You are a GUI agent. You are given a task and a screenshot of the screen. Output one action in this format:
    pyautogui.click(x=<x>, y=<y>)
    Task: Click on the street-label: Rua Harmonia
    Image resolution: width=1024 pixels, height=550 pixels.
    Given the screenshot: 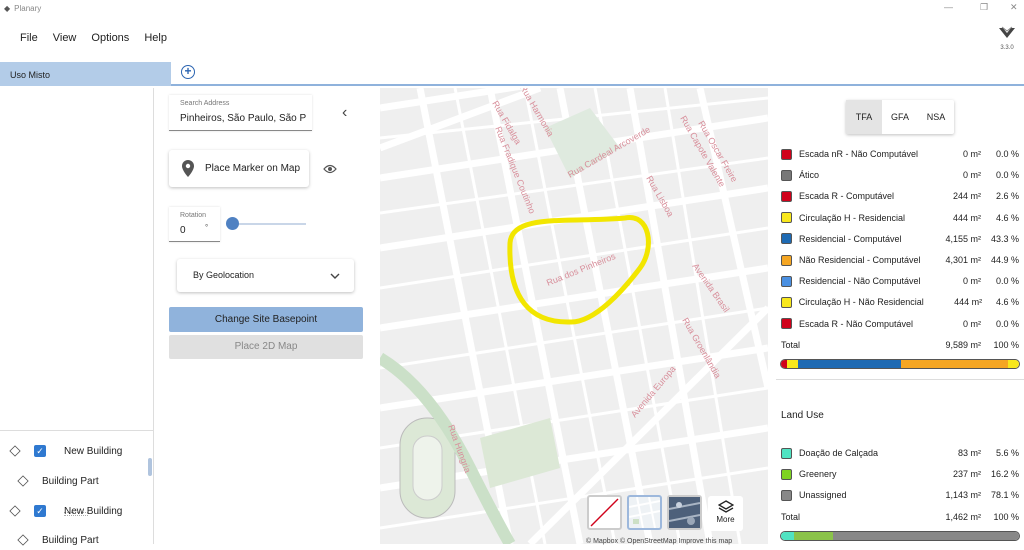 What is the action you would take?
    pyautogui.click(x=537, y=113)
    